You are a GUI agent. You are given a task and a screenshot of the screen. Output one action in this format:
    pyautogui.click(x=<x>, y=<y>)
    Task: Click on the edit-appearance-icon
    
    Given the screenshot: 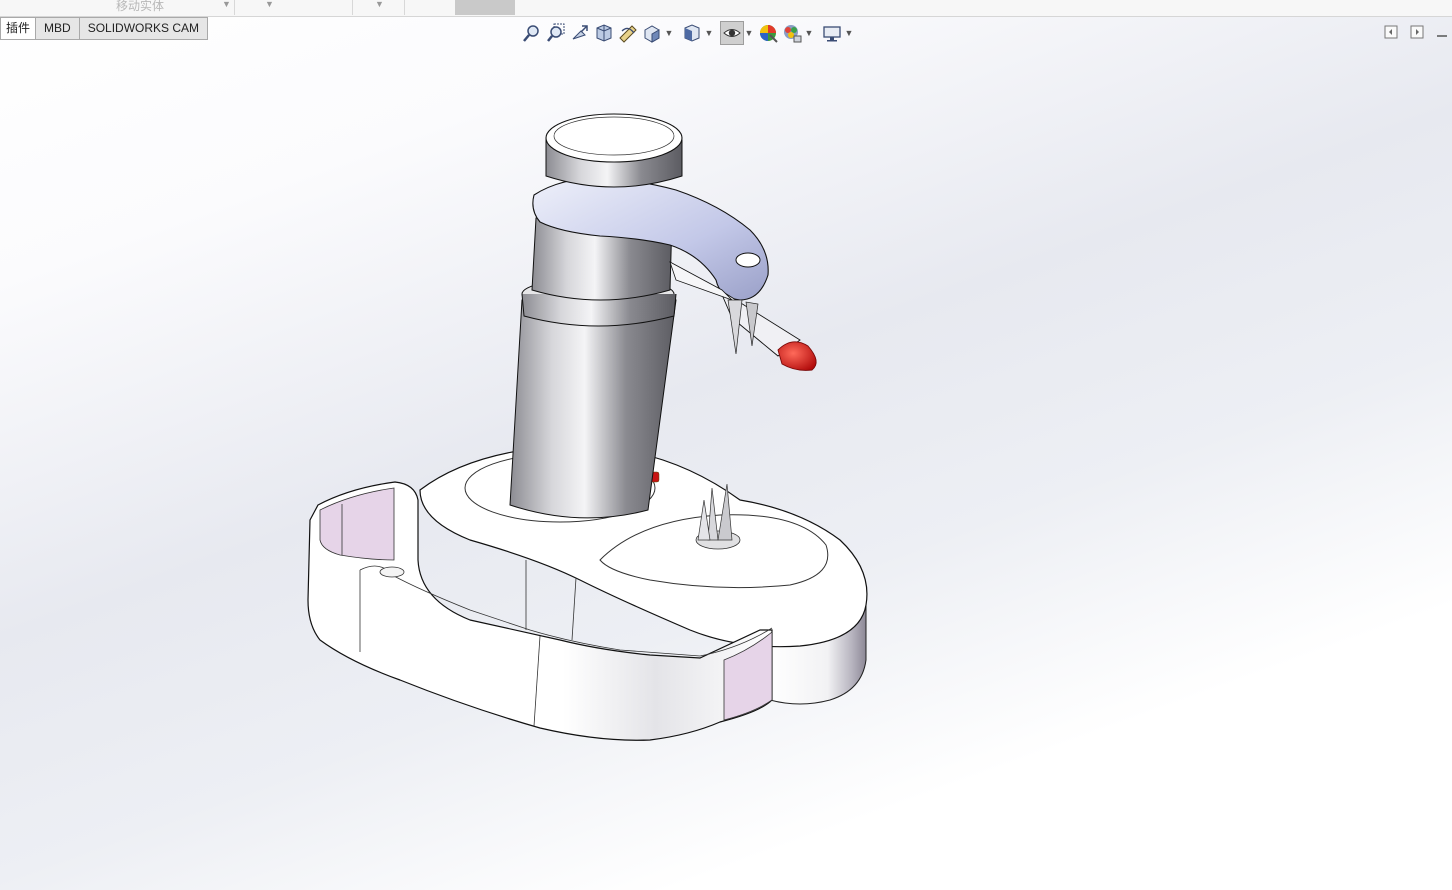 What is the action you would take?
    pyautogui.click(x=768, y=33)
    